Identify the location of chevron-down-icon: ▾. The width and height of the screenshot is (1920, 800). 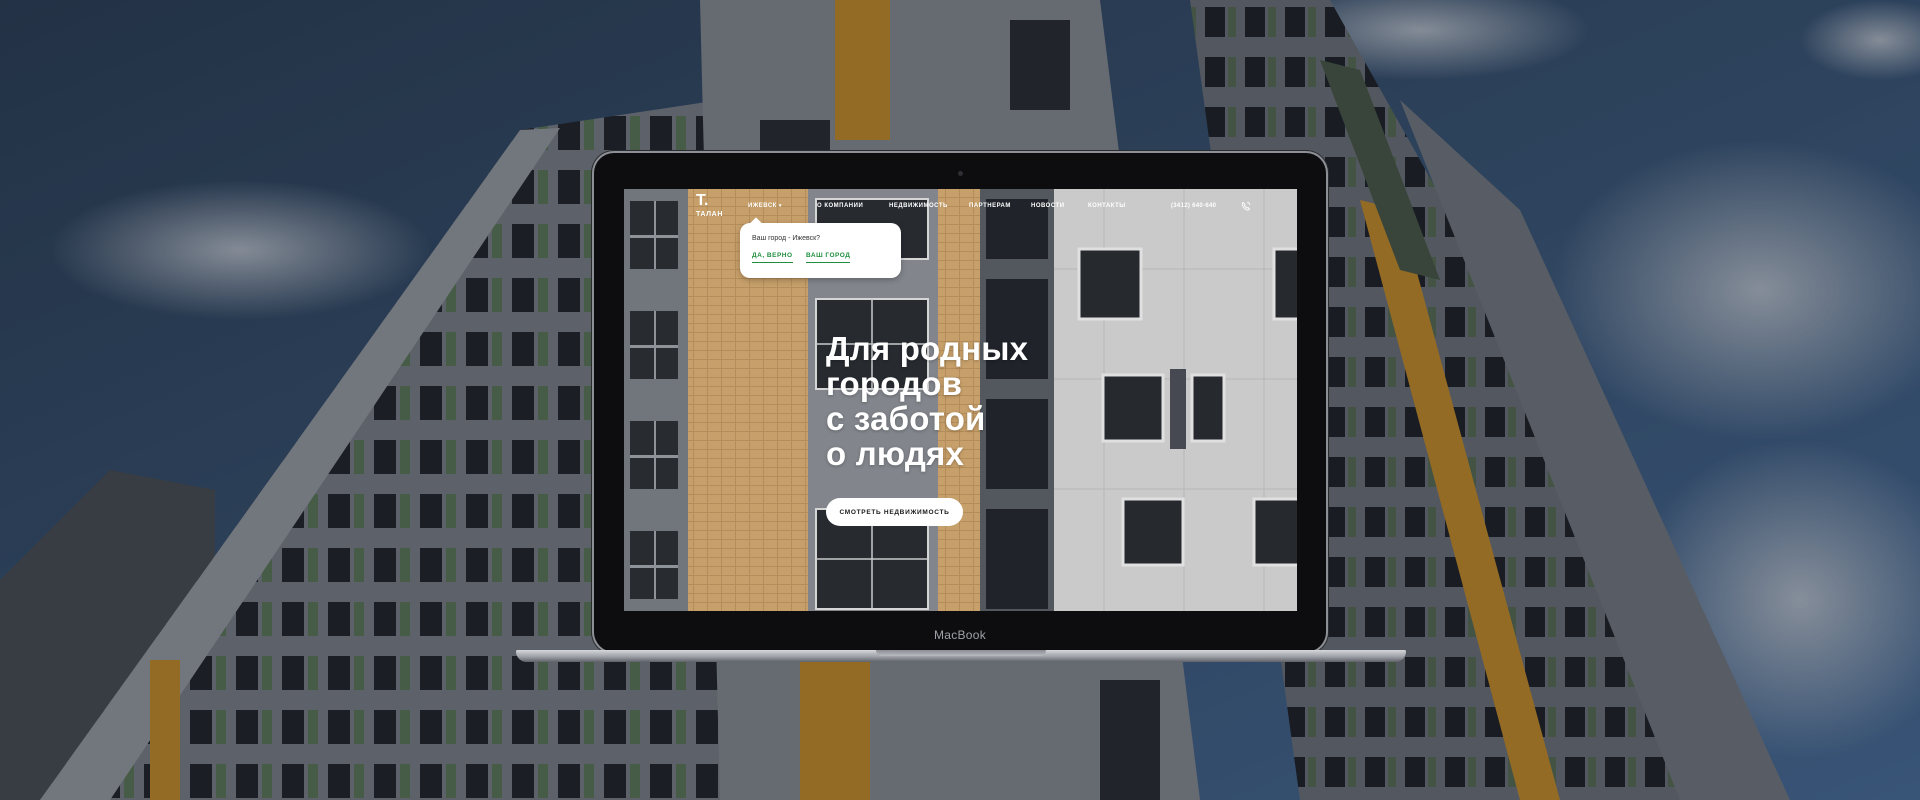
(780, 206).